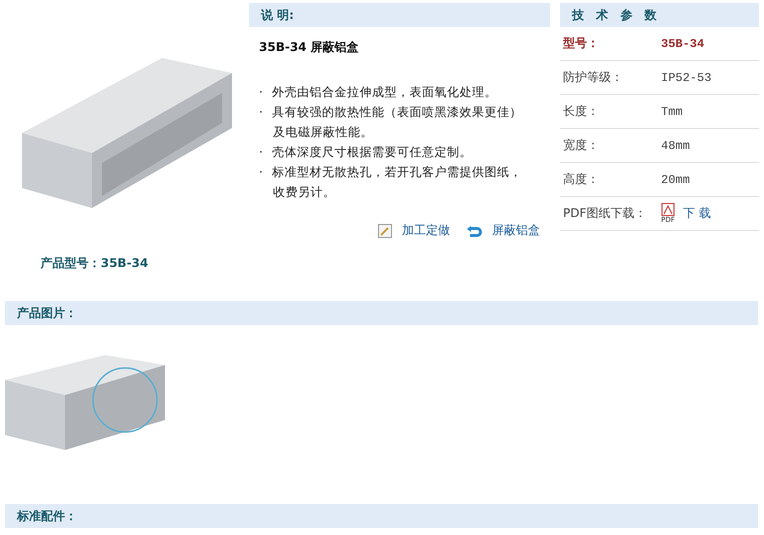 This screenshot has width=764, height=535. I want to click on spec-value: 48mm, so click(675, 145).